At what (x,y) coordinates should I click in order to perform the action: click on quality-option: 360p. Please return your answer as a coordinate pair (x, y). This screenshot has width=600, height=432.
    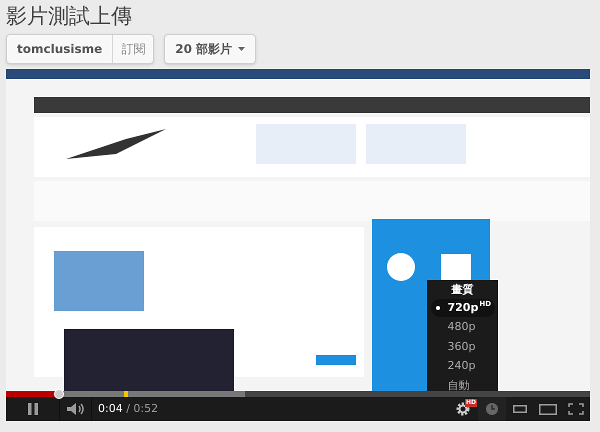
    Looking at the image, I should click on (462, 347).